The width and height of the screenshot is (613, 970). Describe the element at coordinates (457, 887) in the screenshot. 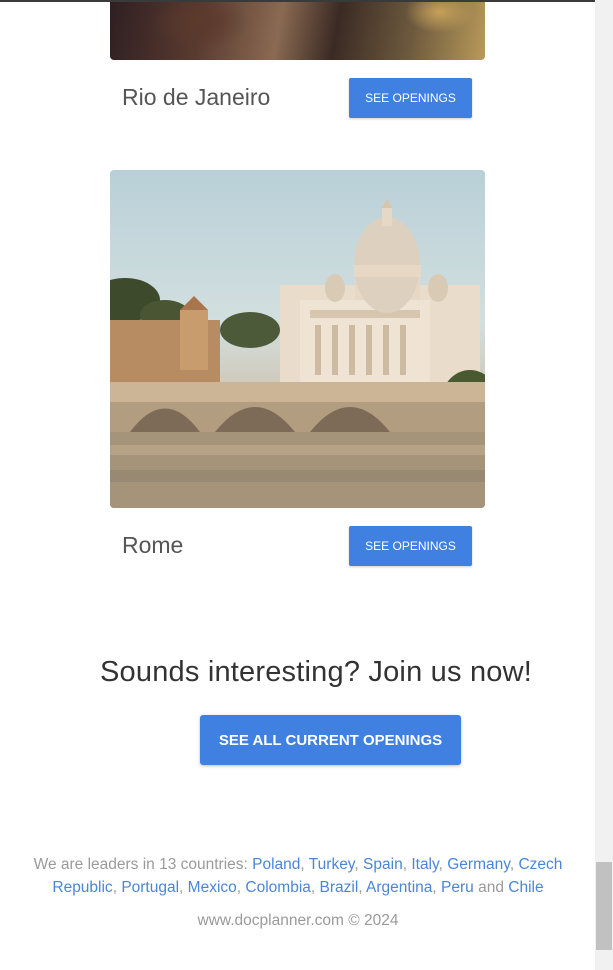

I see `country-link-peru: Peru` at that location.